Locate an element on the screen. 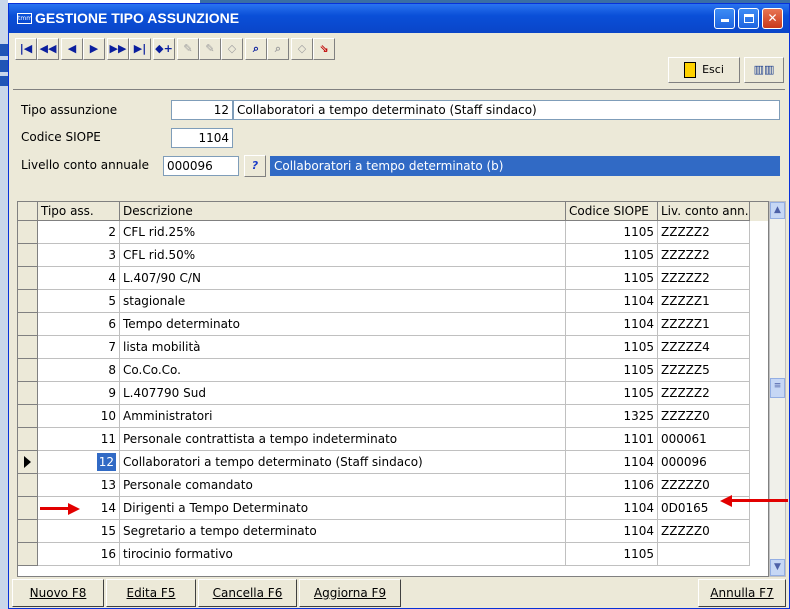  table-row: 8 Co.Co.Co. 1105 ZZZZZ5 is located at coordinates (393, 370).